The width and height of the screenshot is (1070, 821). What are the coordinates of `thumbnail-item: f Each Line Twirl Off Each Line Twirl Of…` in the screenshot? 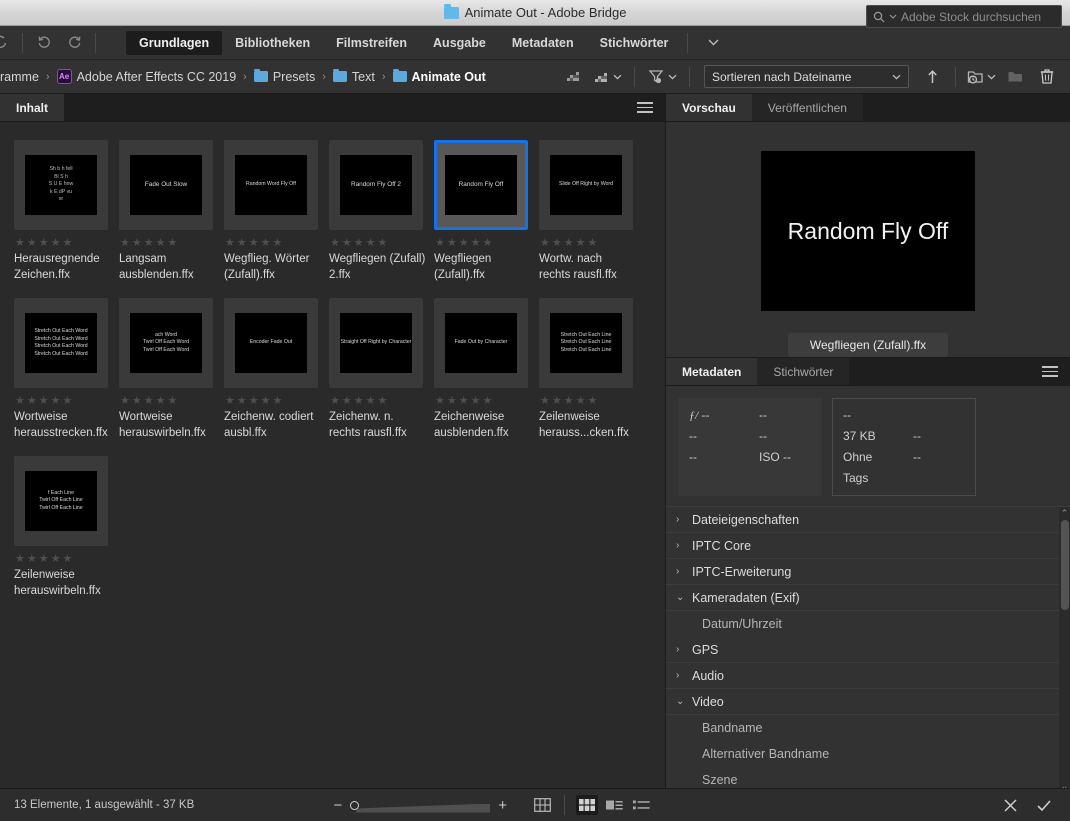 It's located at (66, 527).